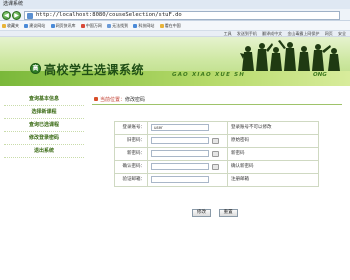 The image size is (350, 280). Describe the element at coordinates (180, 166) in the screenshot. I see `confirm-password-field` at that location.